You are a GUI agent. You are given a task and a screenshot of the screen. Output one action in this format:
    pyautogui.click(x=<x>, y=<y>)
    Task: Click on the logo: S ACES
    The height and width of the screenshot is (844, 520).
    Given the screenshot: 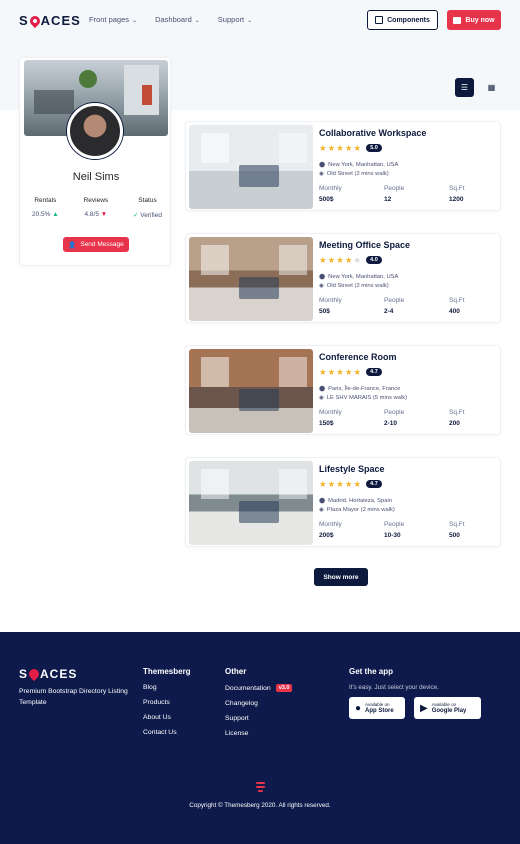 What is the action you would take?
    pyautogui.click(x=50, y=20)
    